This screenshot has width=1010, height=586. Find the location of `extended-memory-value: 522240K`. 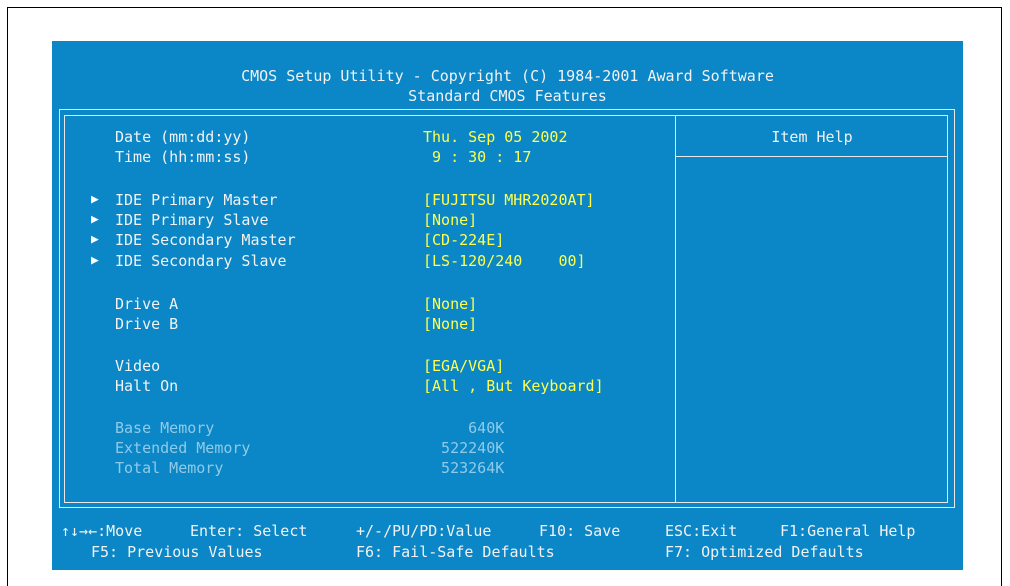

extended-memory-value: 522240K is located at coordinates (464, 448).